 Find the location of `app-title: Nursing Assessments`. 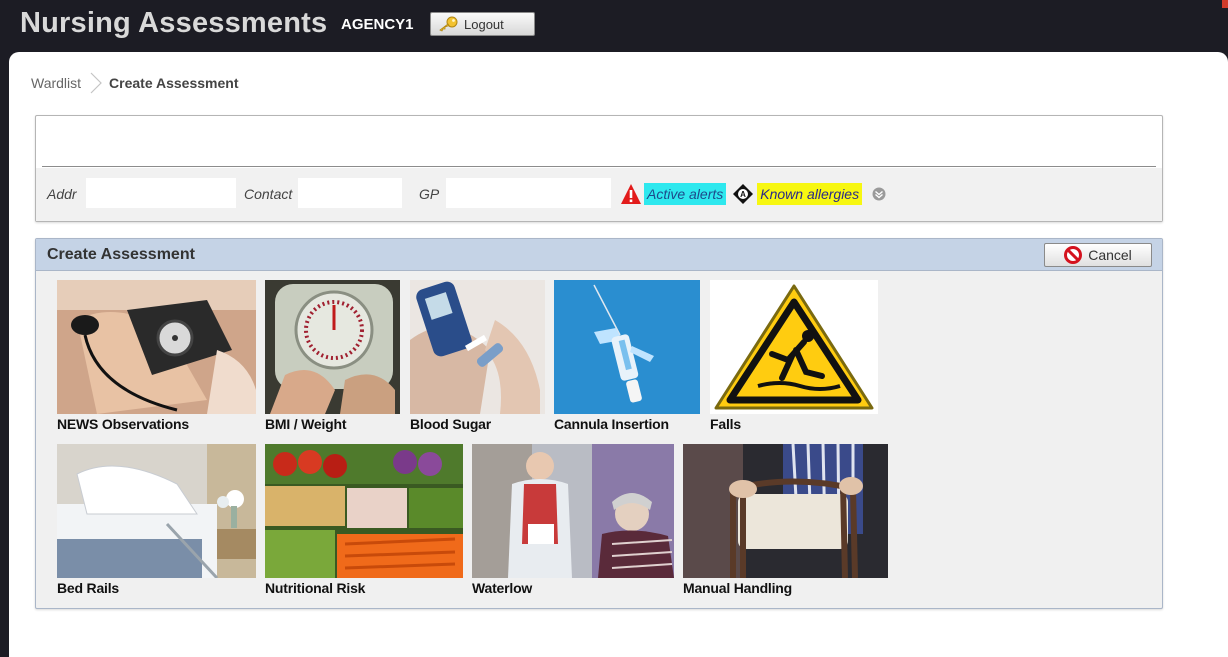

app-title: Nursing Assessments is located at coordinates (174, 23).